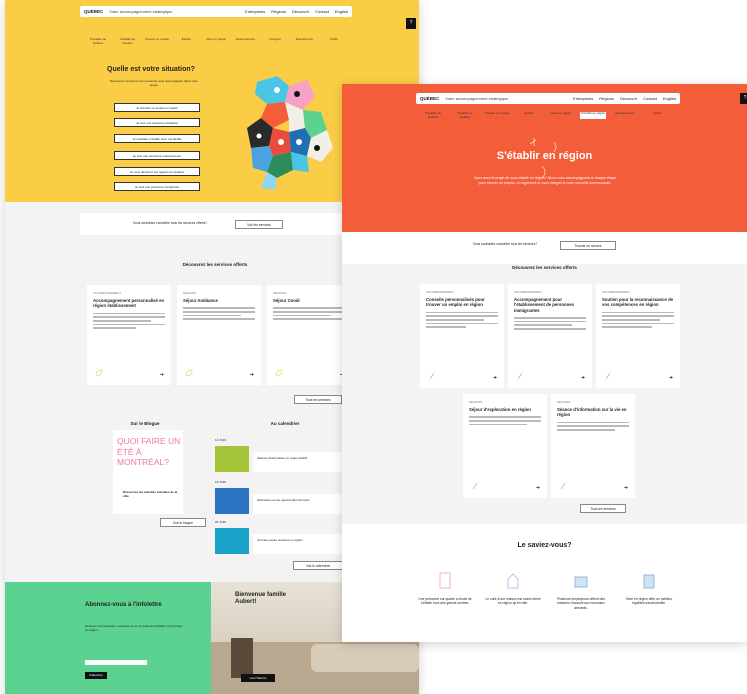 The image size is (747, 694). What do you see at coordinates (544, 156) in the screenshot?
I see `hero-title: S'établir en région` at bounding box center [544, 156].